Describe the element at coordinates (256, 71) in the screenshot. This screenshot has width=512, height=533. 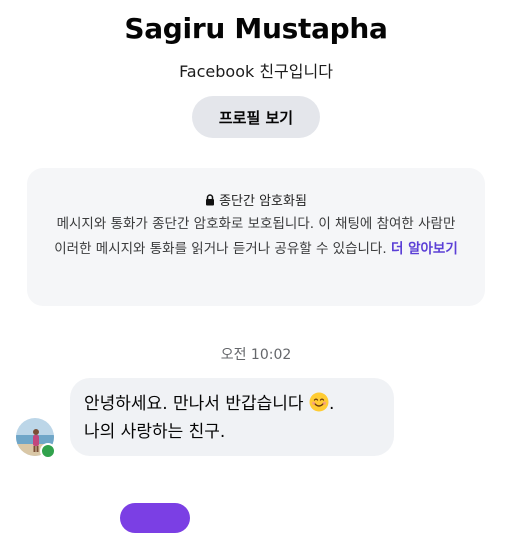
I see `profile-subtitle: Facebook 친구입니다` at that location.